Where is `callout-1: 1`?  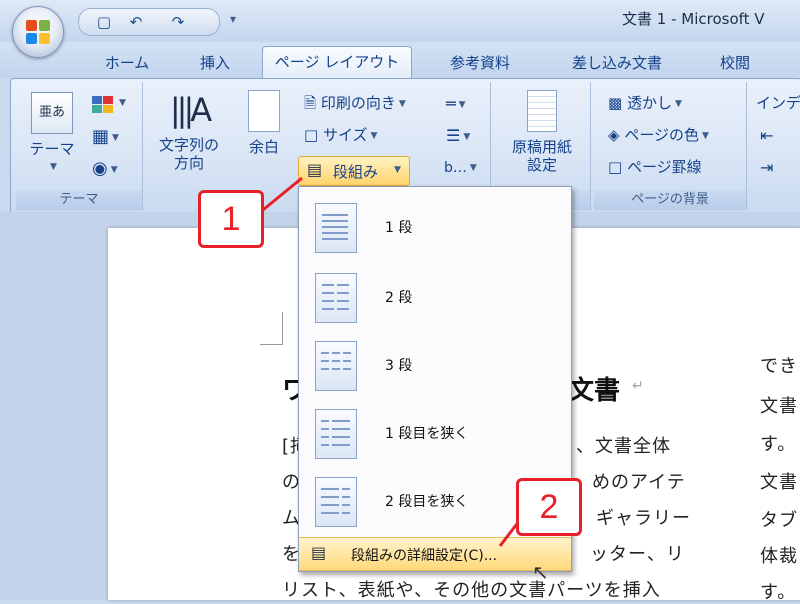
callout-1: 1 is located at coordinates (231, 219).